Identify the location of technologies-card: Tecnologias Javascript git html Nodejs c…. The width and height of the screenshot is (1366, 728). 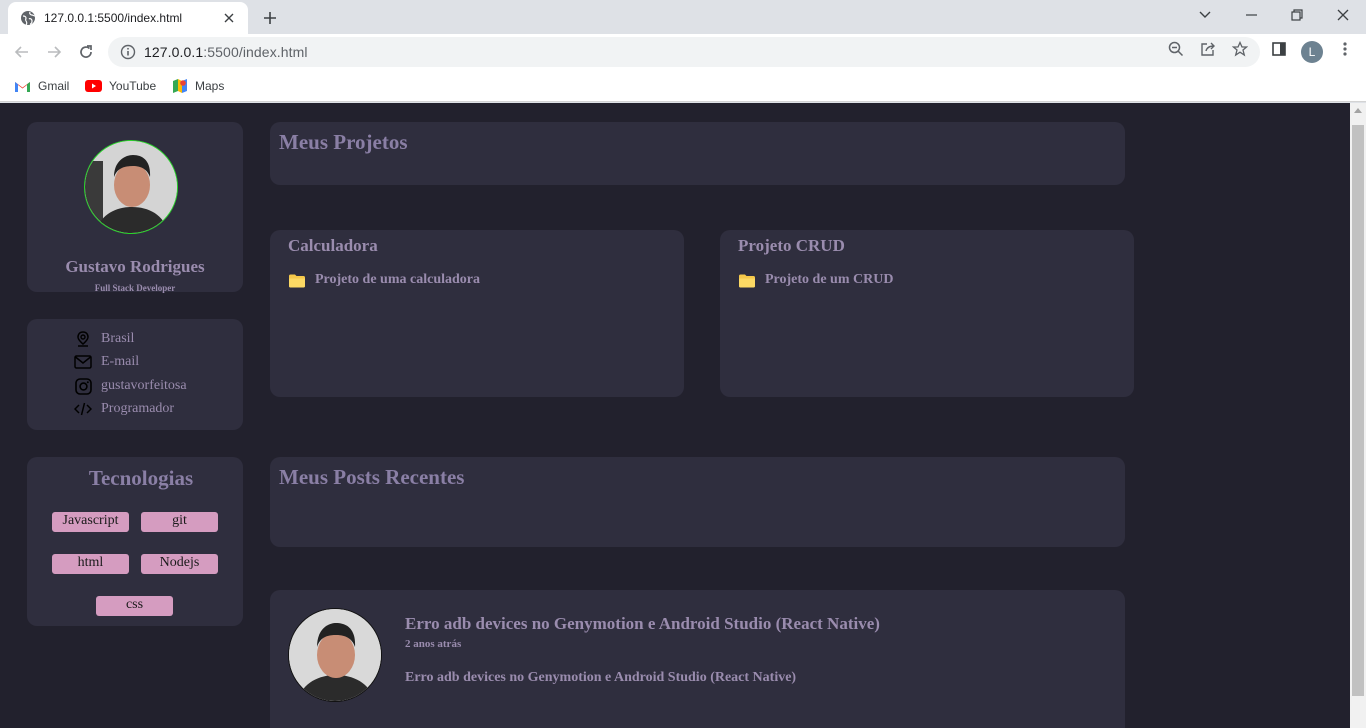
(135, 541).